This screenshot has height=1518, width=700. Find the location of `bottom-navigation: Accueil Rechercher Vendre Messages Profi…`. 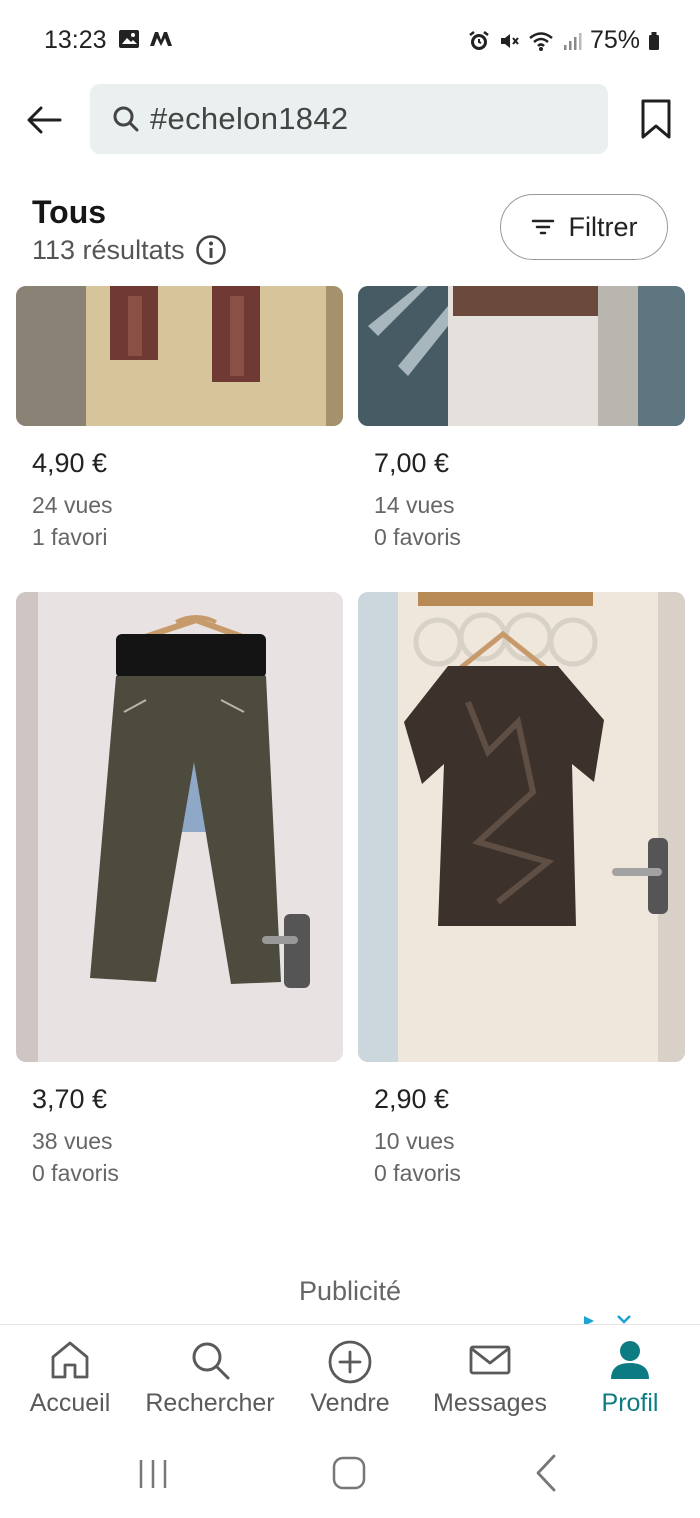

bottom-navigation: Accueil Rechercher Vendre Messages Profi… is located at coordinates (350, 1376).